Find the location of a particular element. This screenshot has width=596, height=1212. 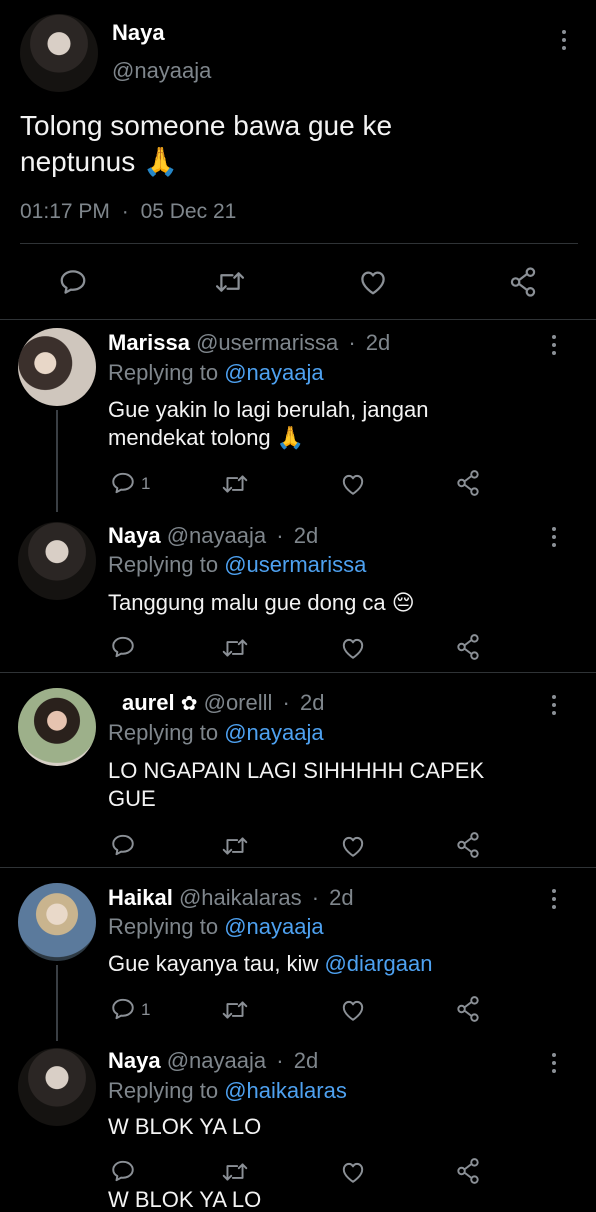

reply-header: Marissa @usermarissa · 2d is located at coordinates (249, 343).